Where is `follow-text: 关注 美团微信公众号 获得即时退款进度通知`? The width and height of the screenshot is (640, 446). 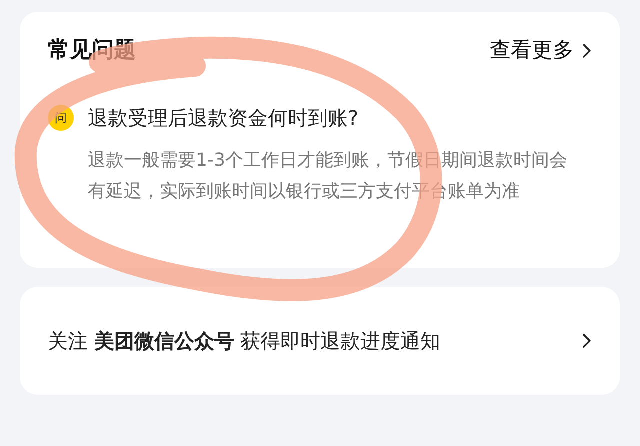 follow-text: 关注 美团微信公众号 获得即时退款进度通知 is located at coordinates (244, 341).